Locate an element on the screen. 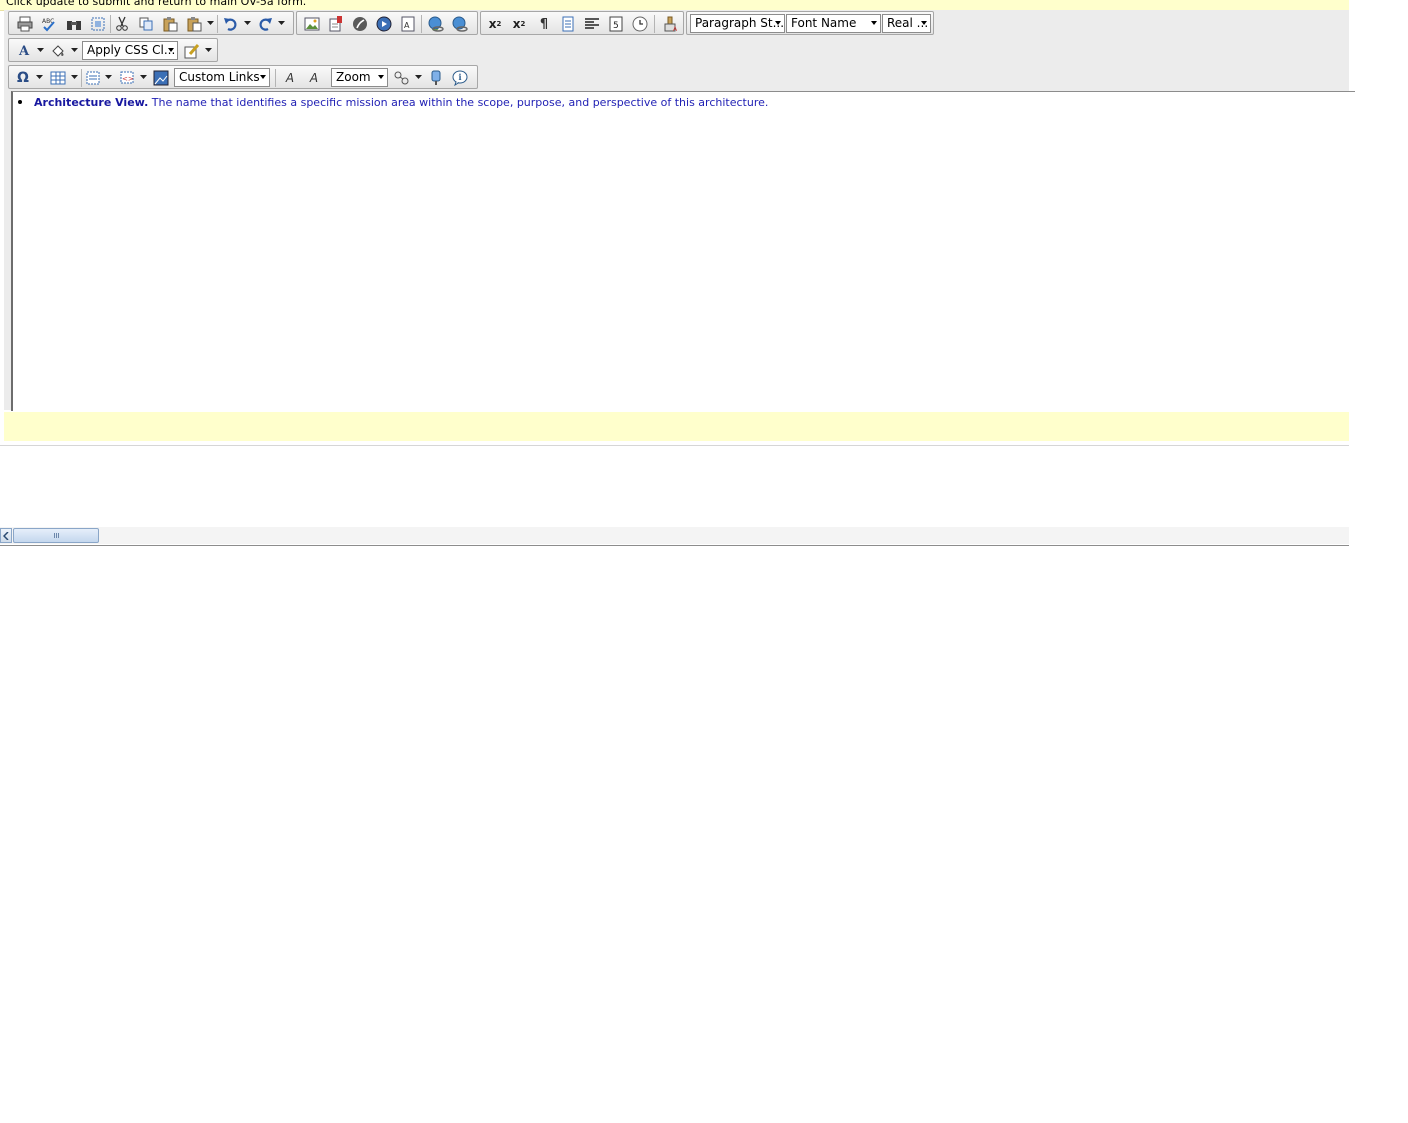  subscript-icon: x2 is located at coordinates (519, 24).